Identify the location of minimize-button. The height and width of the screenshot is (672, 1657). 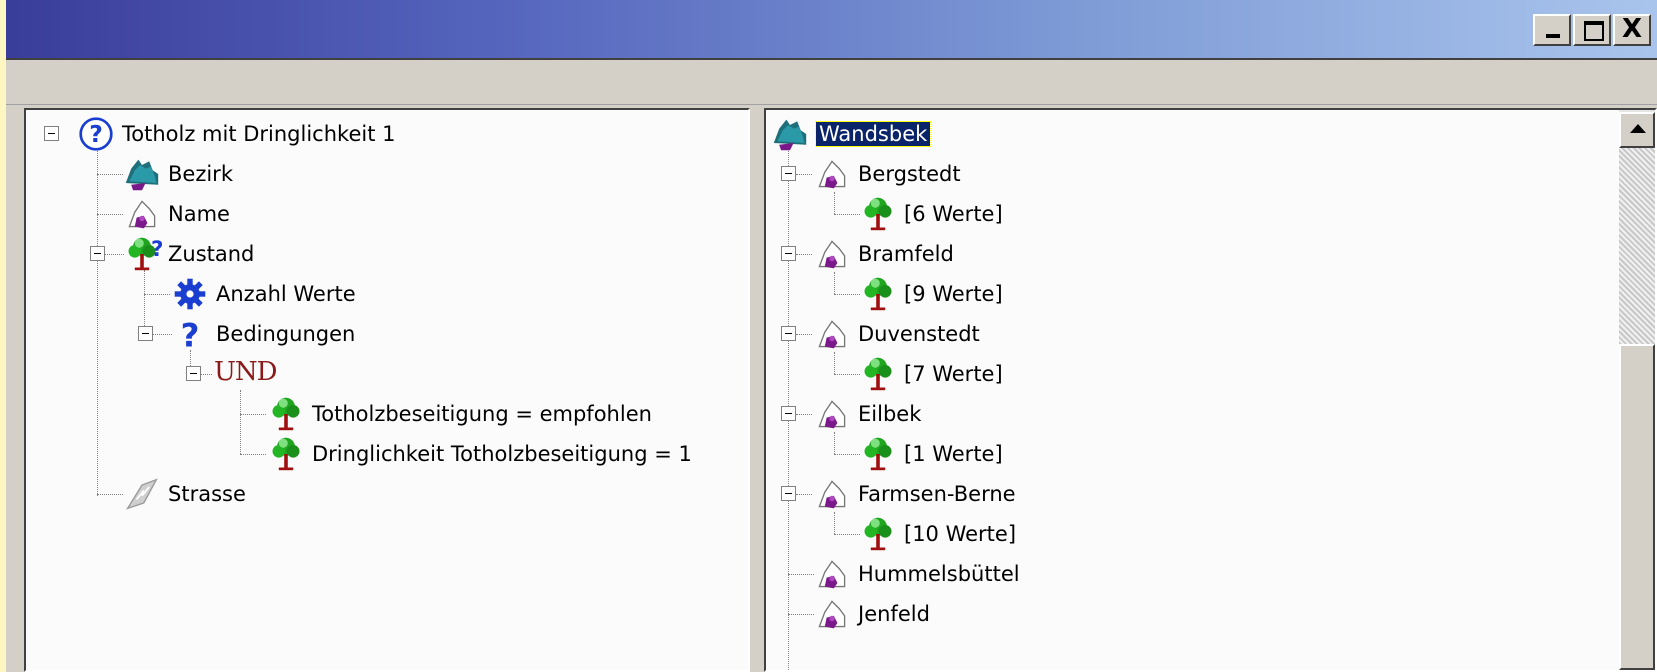
(1552, 30).